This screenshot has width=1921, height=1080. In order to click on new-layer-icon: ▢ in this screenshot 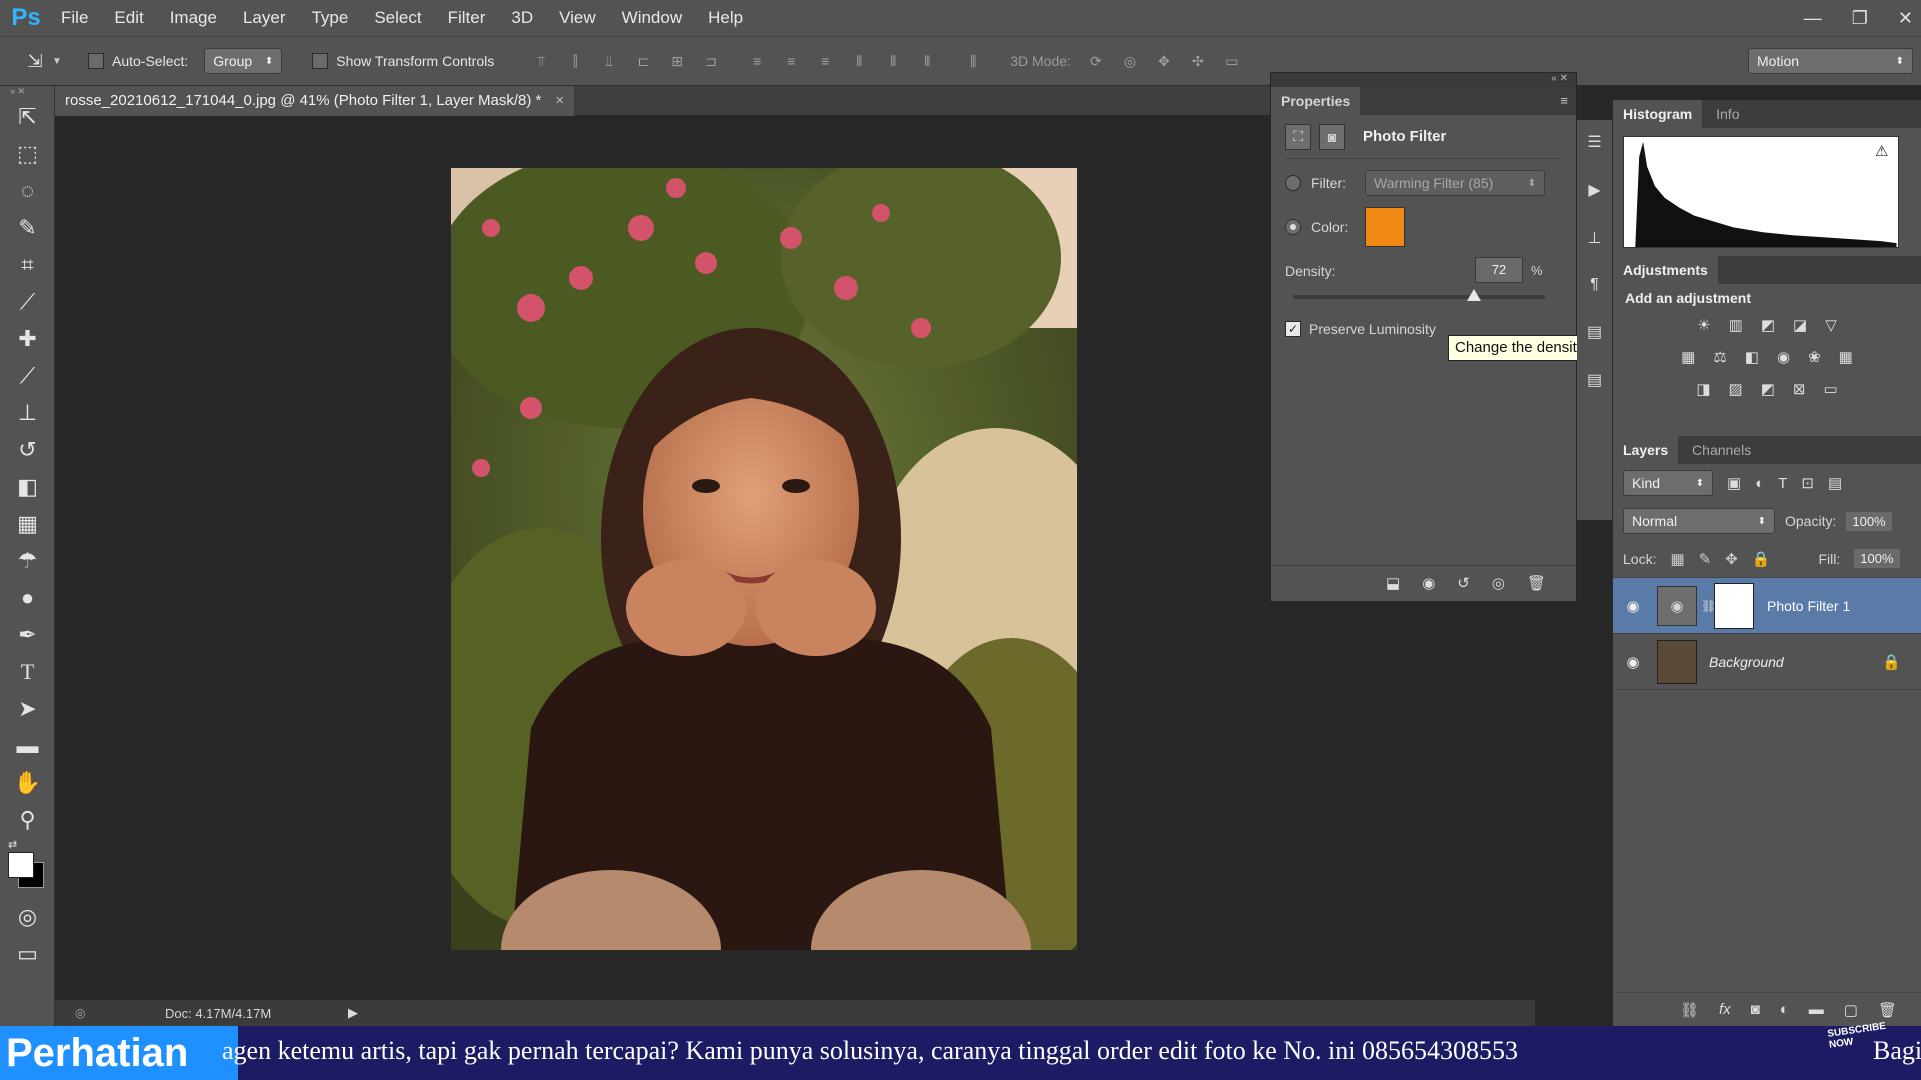, I will do `click(1851, 1010)`.